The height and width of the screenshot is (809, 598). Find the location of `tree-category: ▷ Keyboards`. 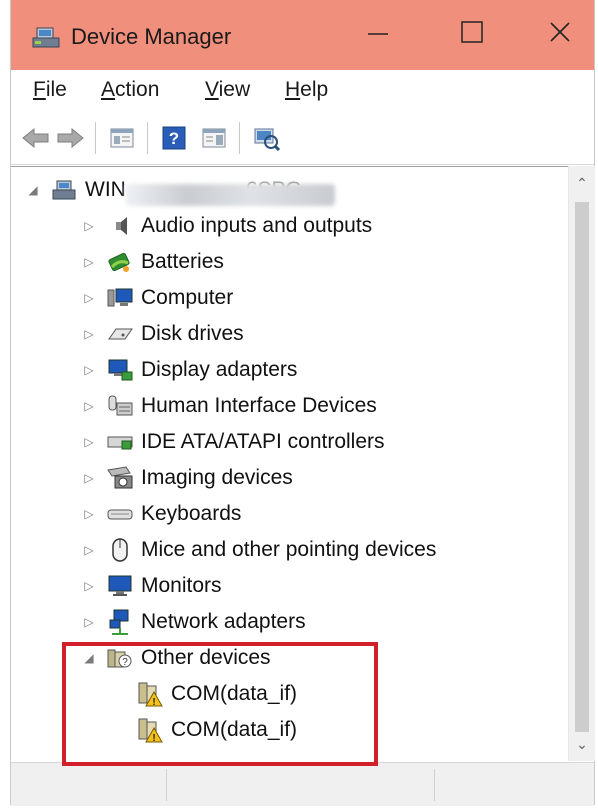

tree-category: ▷ Keyboards is located at coordinates (161, 514).